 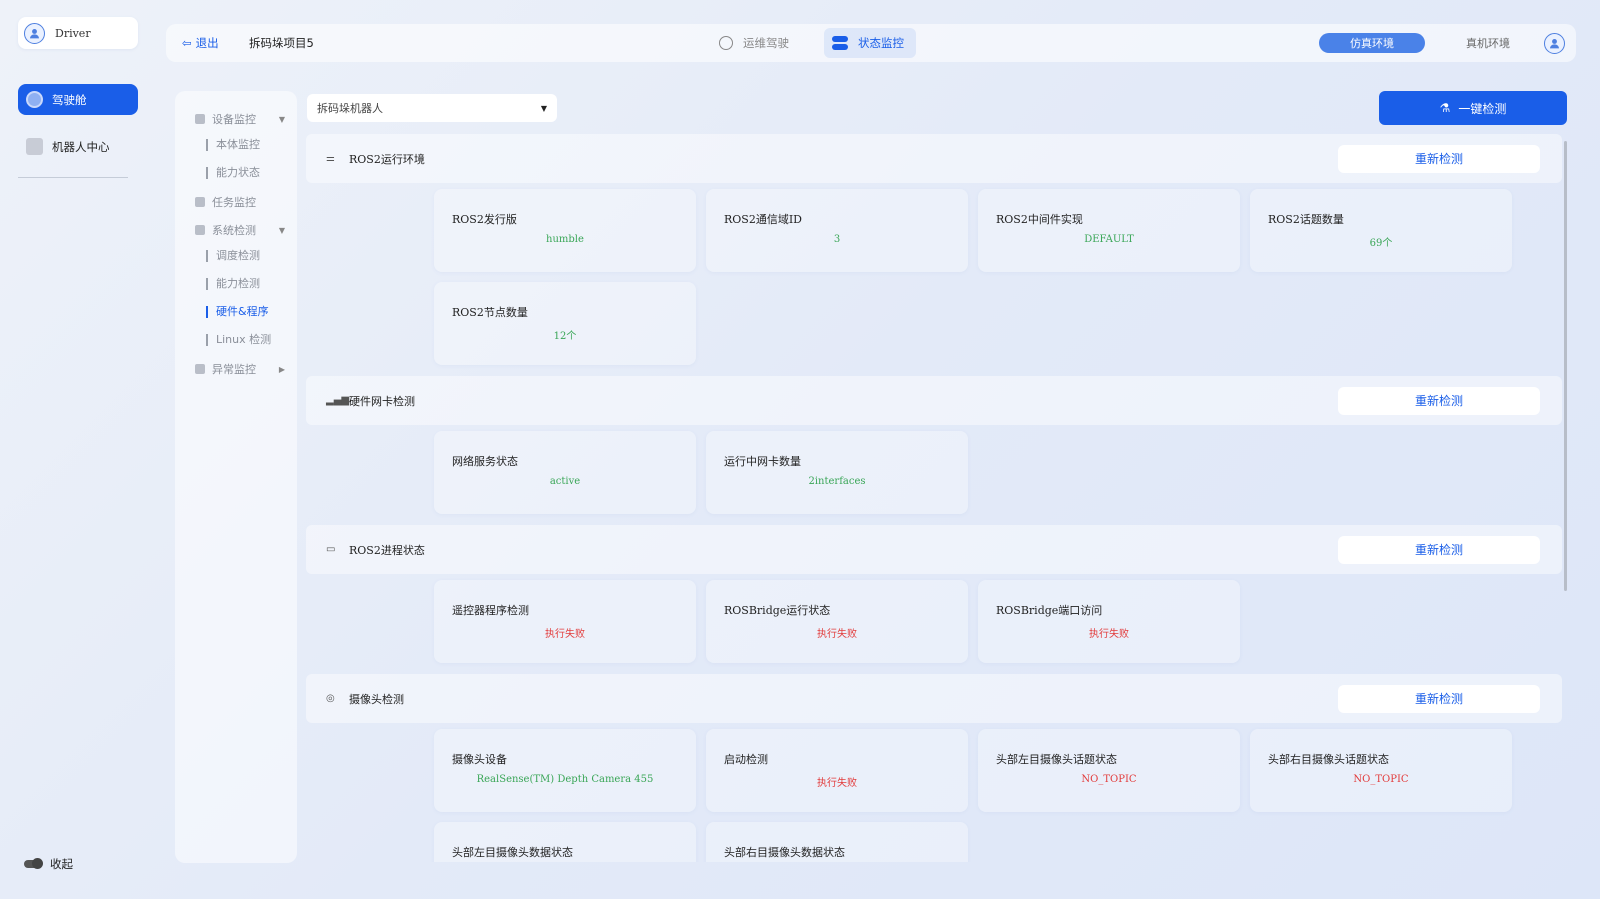 I want to click on card-label: 遥控器程序检测, so click(x=490, y=610).